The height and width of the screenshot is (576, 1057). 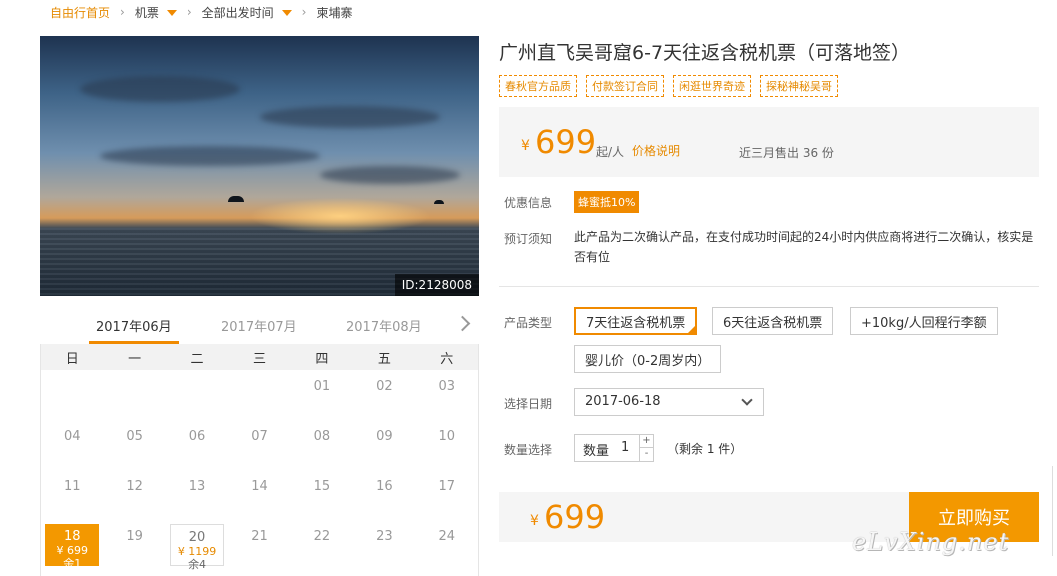 What do you see at coordinates (322, 495) in the screenshot?
I see `calendar-day: 15` at bounding box center [322, 495].